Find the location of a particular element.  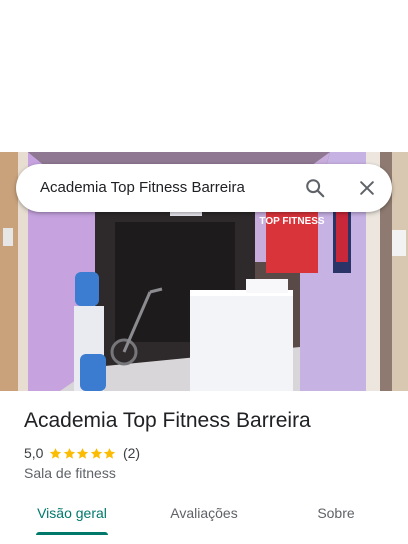

sign-text: TOP FITNESS is located at coordinates (292, 221).